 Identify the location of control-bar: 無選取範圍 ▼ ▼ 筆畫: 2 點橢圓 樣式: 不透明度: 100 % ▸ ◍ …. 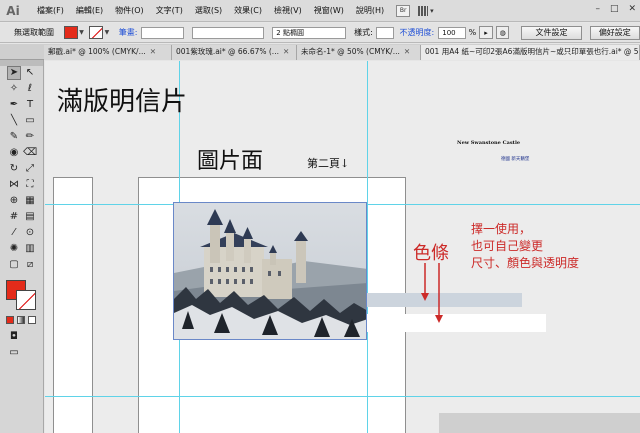
(320, 33).